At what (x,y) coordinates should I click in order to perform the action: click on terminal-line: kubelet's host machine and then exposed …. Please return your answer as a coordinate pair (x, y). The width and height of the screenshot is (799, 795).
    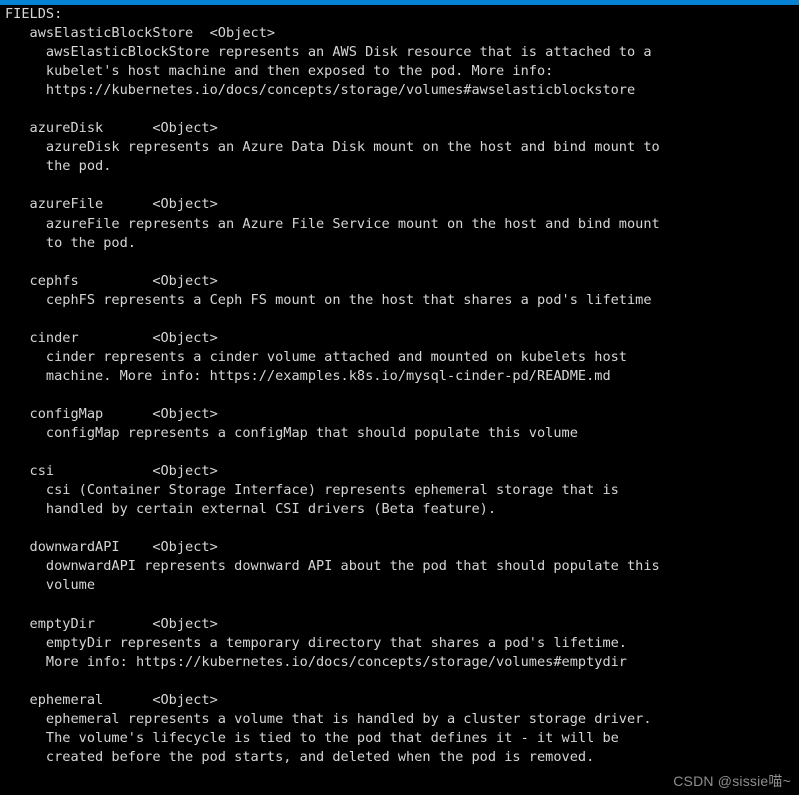
    Looking at the image, I should click on (279, 71).